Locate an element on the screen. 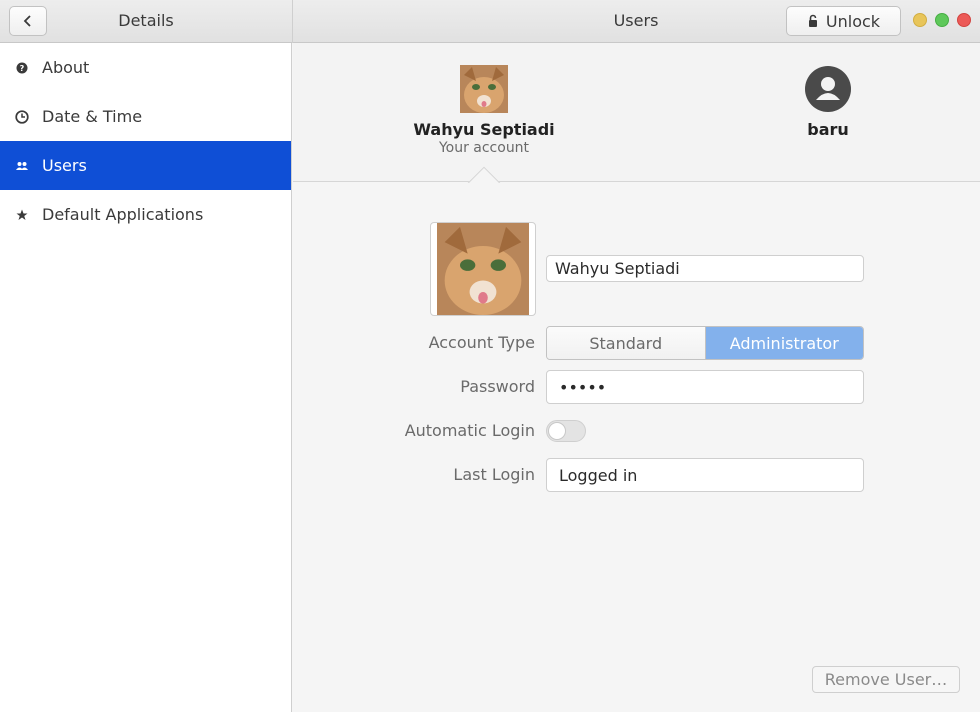  standard-option: Standard is located at coordinates (626, 343).